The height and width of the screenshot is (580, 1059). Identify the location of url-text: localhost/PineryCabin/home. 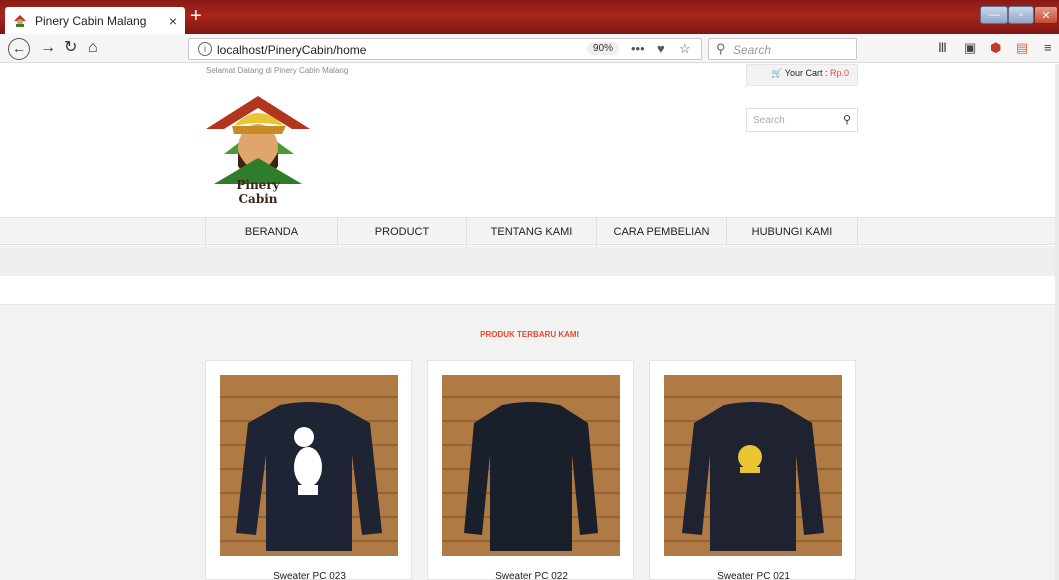
(291, 50).